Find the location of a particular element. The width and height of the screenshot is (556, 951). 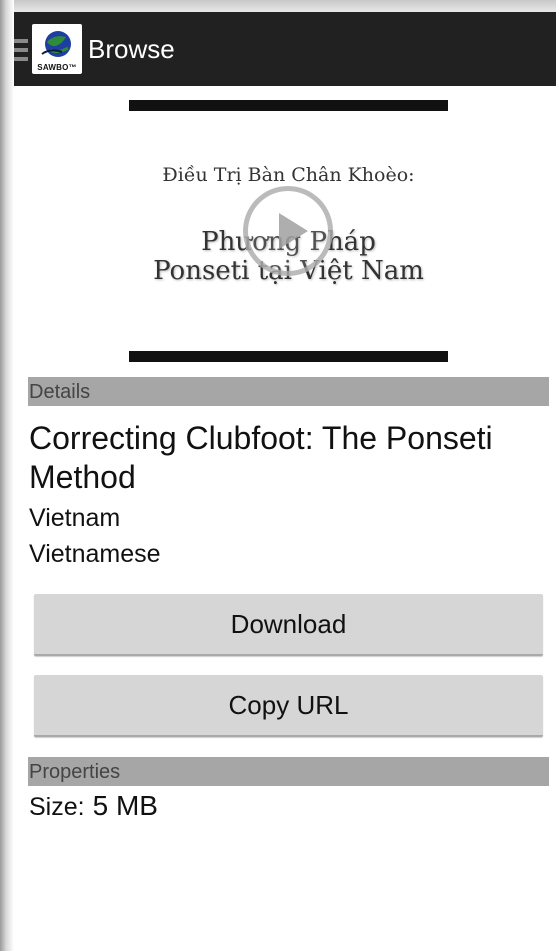

download-button: Download is located at coordinates (288, 625).